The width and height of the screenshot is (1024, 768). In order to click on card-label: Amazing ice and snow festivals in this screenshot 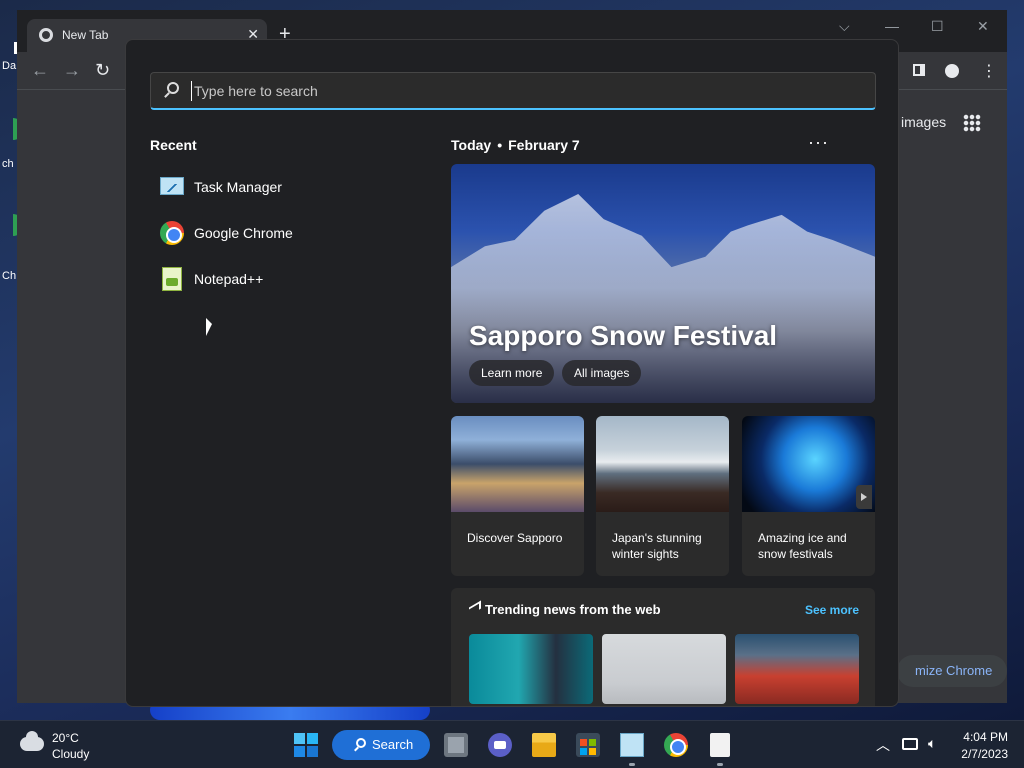, I will do `click(802, 546)`.